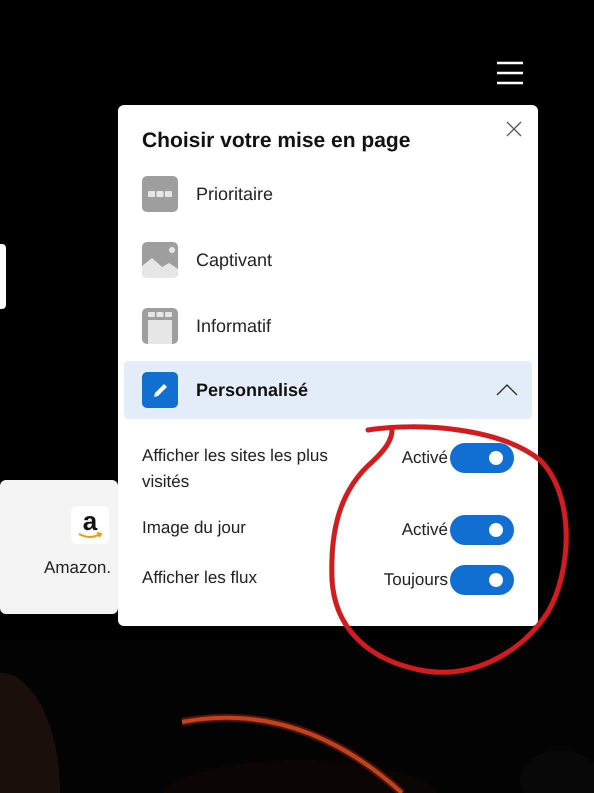 This screenshot has height=793, width=594. What do you see at coordinates (200, 578) in the screenshot?
I see `setting-label: Afficher les flux` at bounding box center [200, 578].